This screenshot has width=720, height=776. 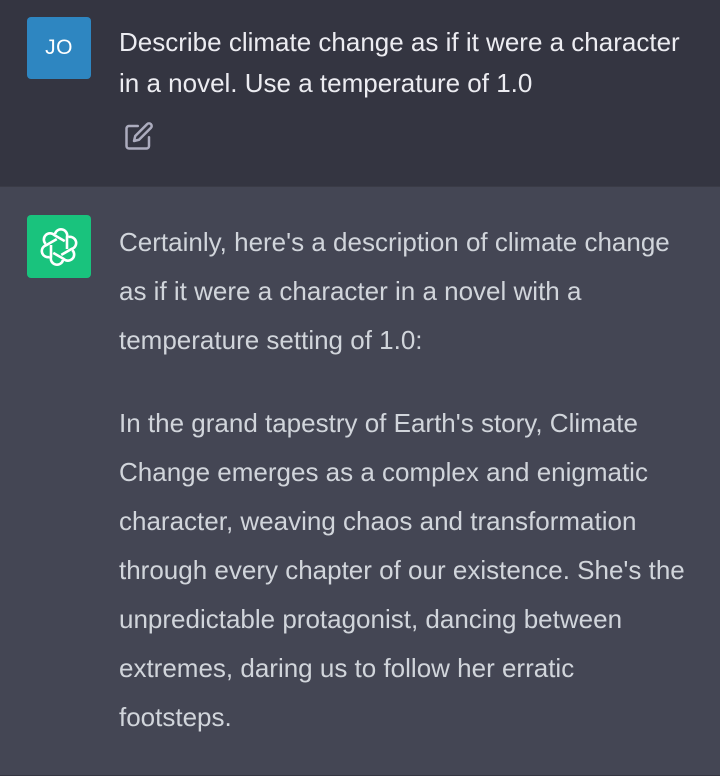 I want to click on edit-icon, so click(x=139, y=136).